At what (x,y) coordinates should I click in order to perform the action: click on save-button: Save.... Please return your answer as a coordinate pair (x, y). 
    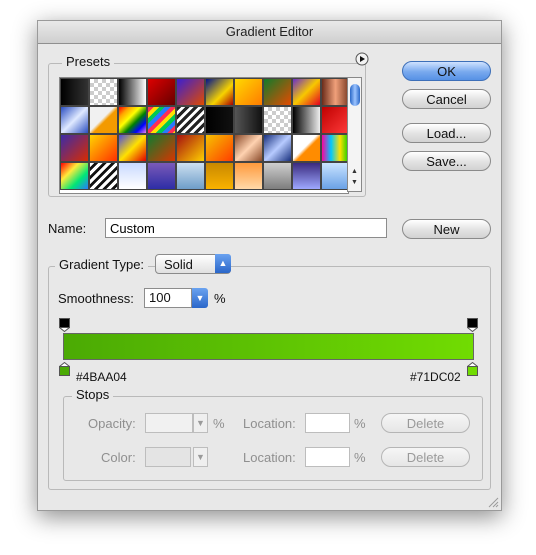
    Looking at the image, I should click on (446, 161).